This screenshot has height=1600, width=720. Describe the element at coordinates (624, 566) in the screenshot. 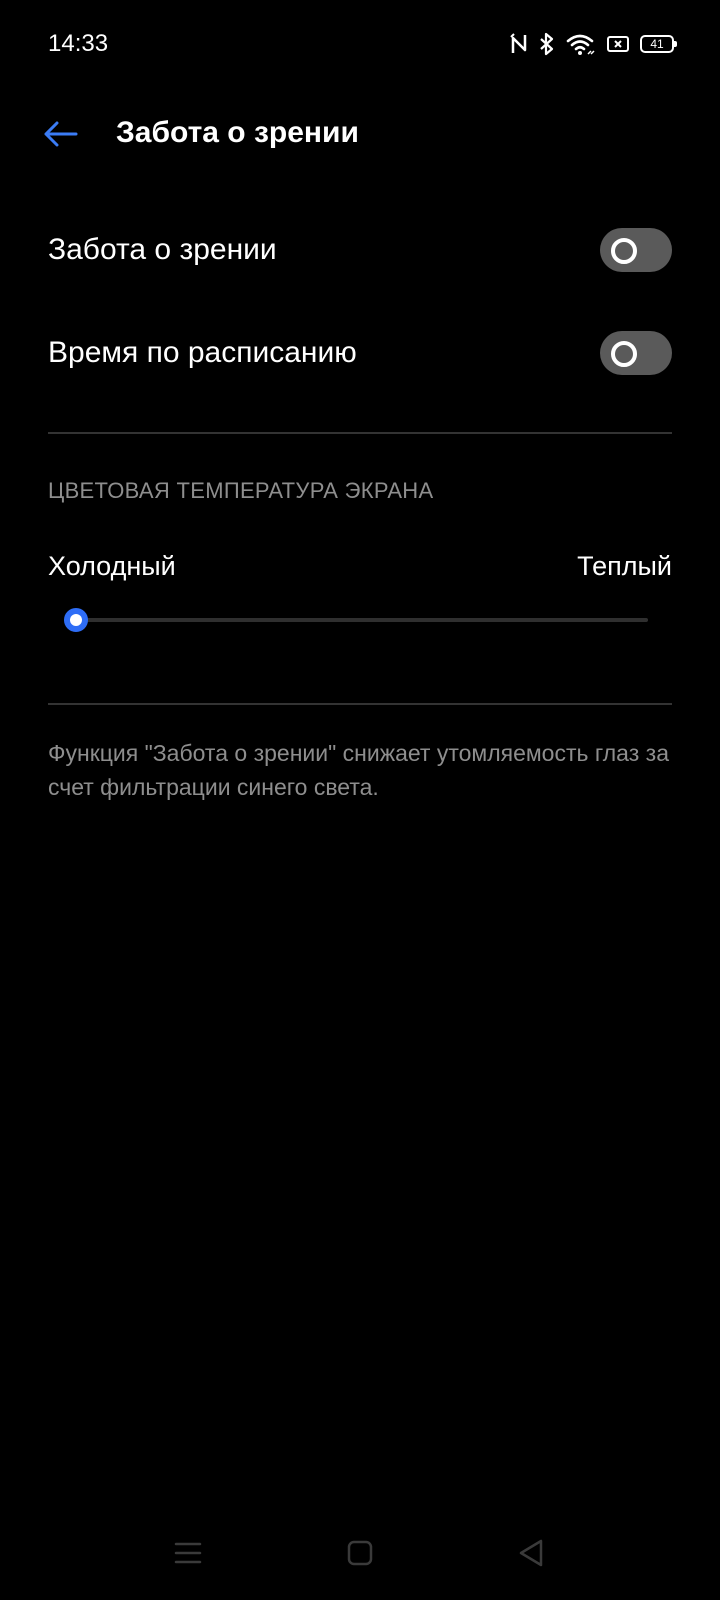

I see `slider-label-warm: Теплый` at that location.